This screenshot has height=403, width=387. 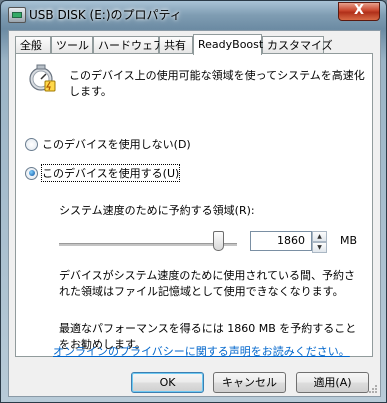 What do you see at coordinates (176, 44) in the screenshot?
I see `tab-sharing: 共有` at bounding box center [176, 44].